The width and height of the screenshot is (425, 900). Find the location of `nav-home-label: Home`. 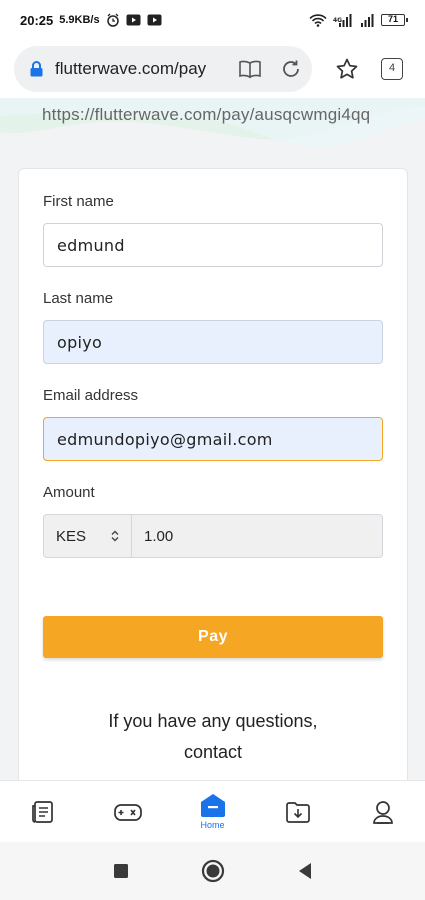

nav-home-label: Home is located at coordinates (212, 825).